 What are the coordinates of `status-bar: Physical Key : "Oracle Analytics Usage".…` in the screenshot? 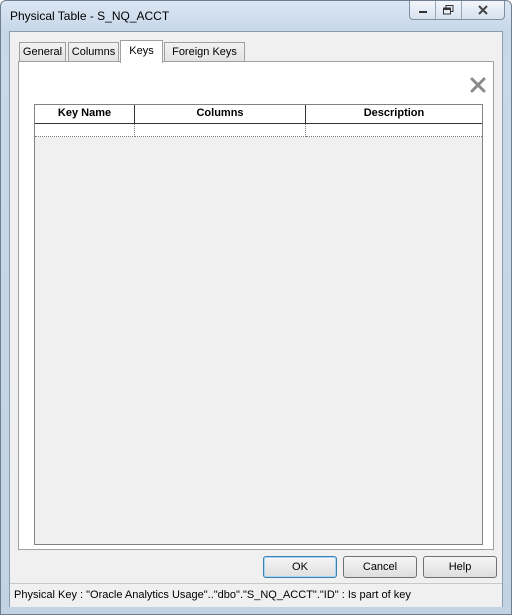 It's located at (256, 595).